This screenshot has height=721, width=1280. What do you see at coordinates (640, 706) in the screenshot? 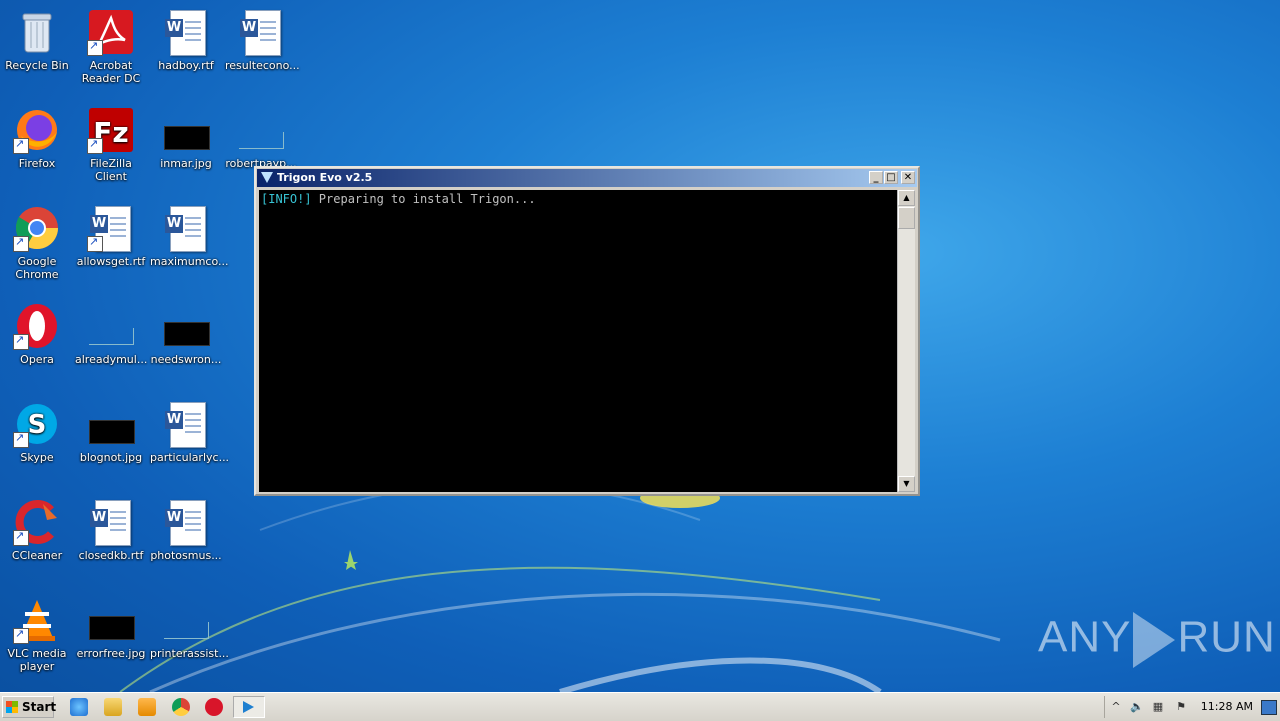
I see `taskbar: Start ^ 🔈 ▦ ⚑ 11:28 AM` at bounding box center [640, 706].